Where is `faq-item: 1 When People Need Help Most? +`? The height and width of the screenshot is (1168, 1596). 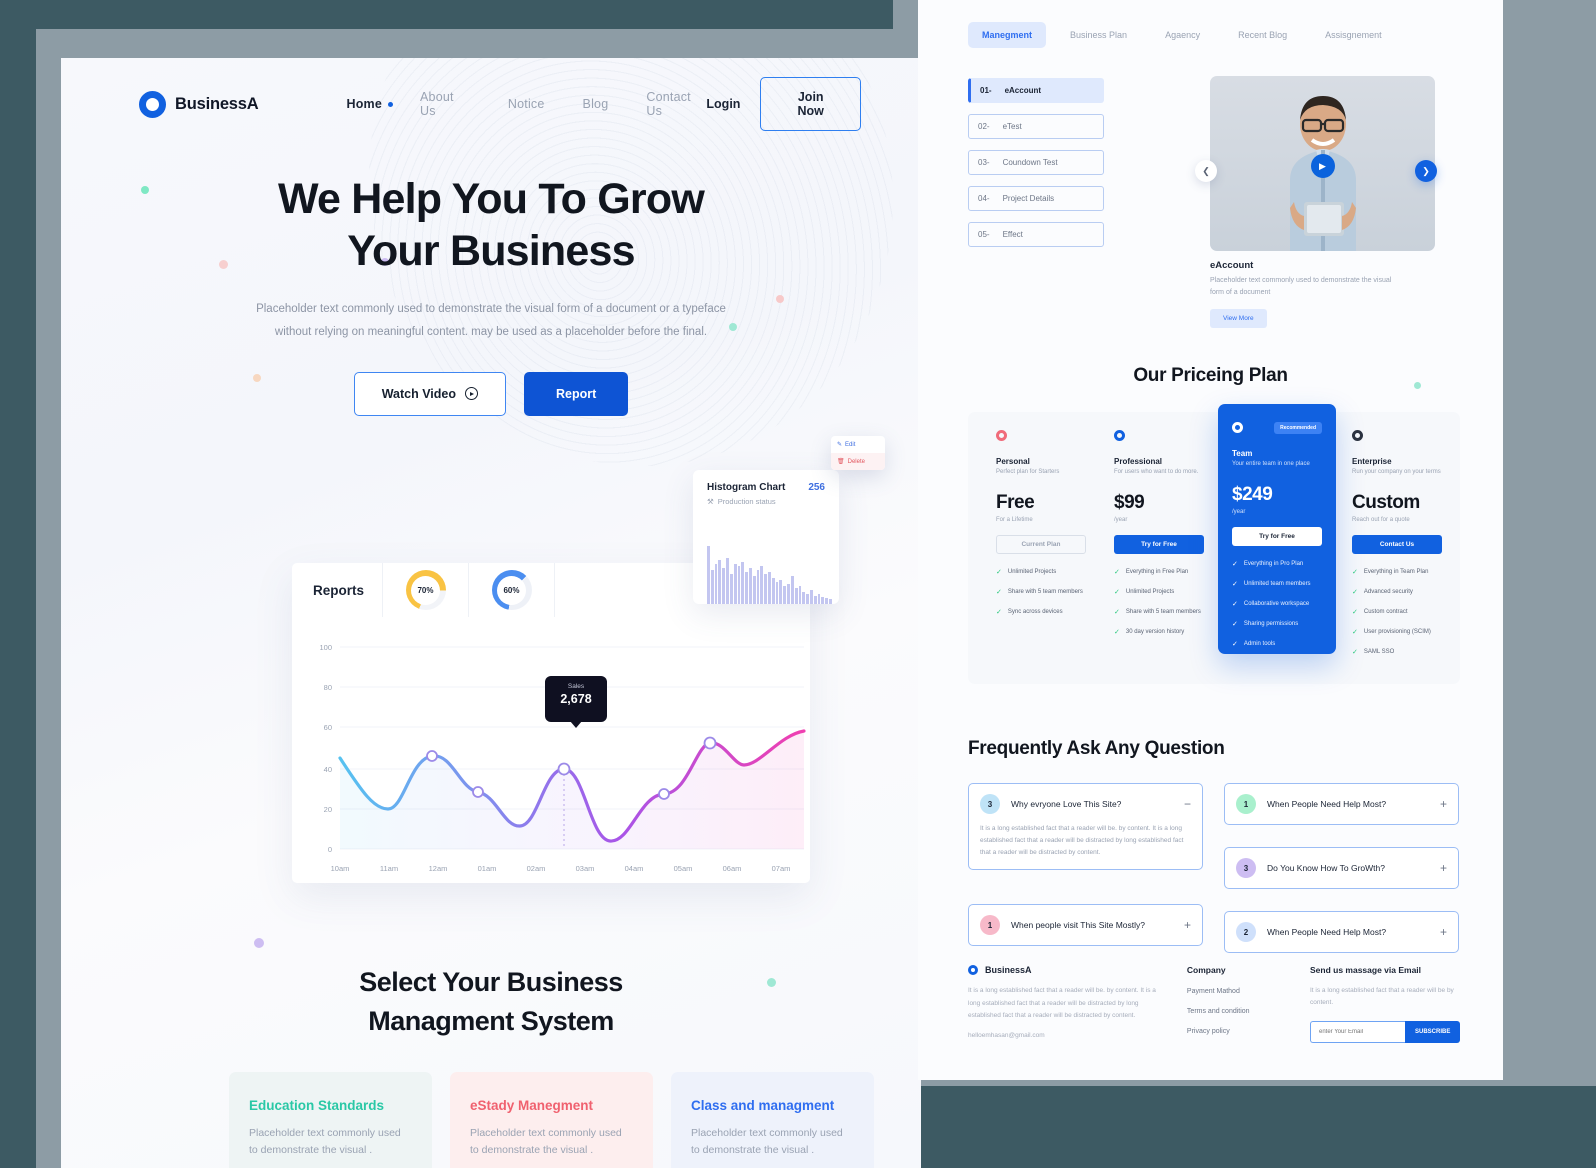 faq-item: 1 When People Need Help Most? + is located at coordinates (1341, 804).